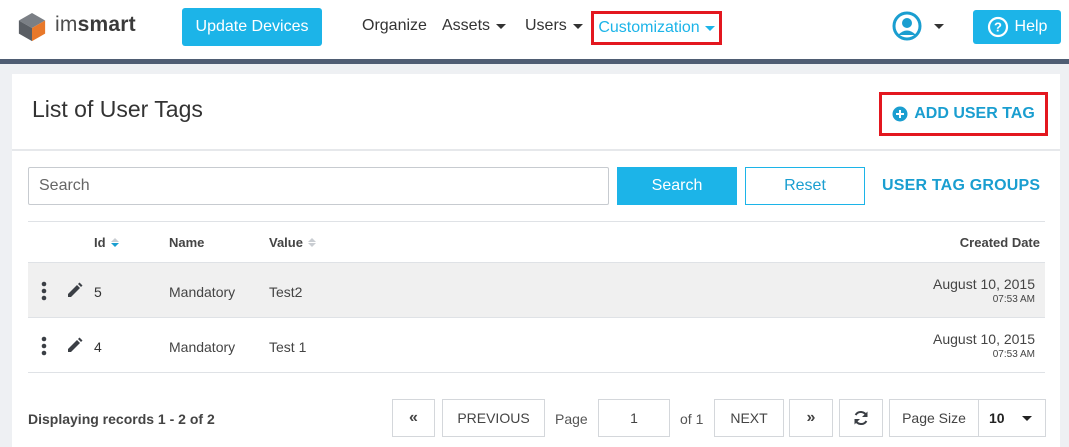  I want to click on user-circle-icon, so click(907, 26).